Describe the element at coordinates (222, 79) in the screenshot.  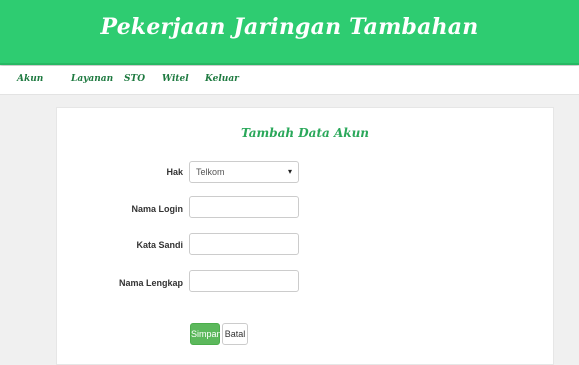
I see `nav-item-keluar: Keluar` at that location.